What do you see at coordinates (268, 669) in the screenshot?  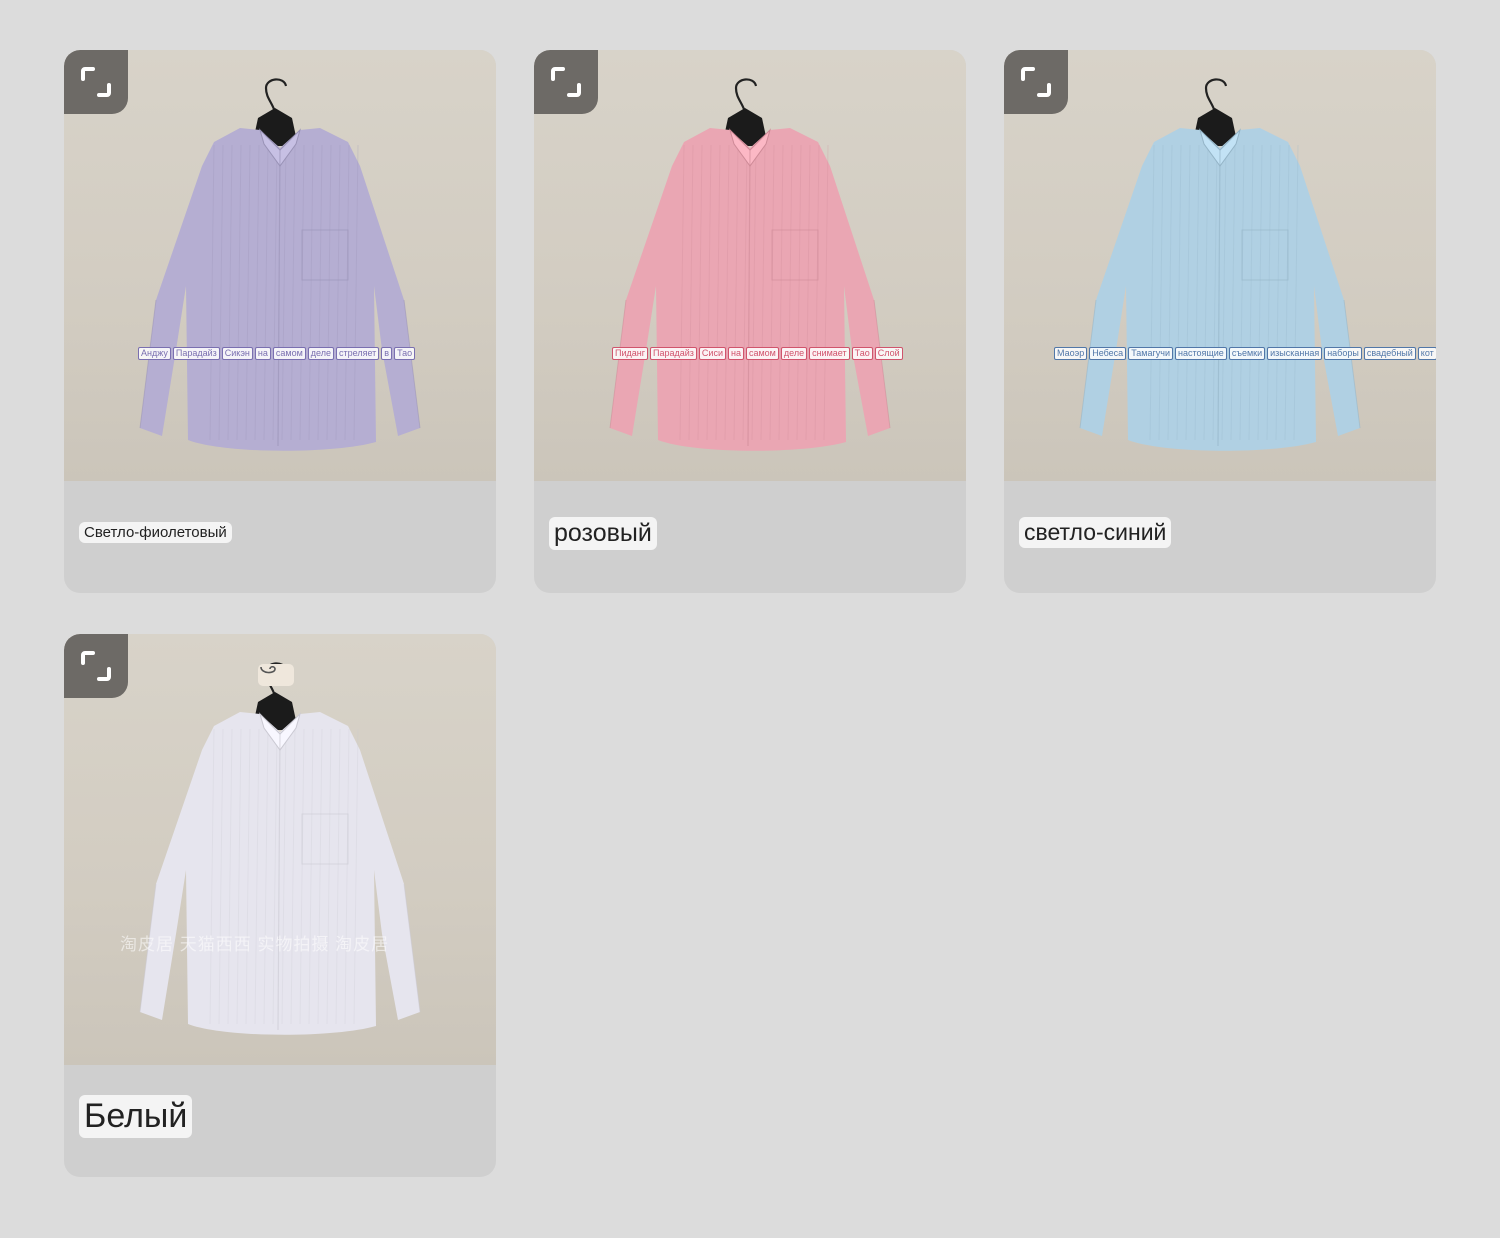 I see `hook-icon` at bounding box center [268, 669].